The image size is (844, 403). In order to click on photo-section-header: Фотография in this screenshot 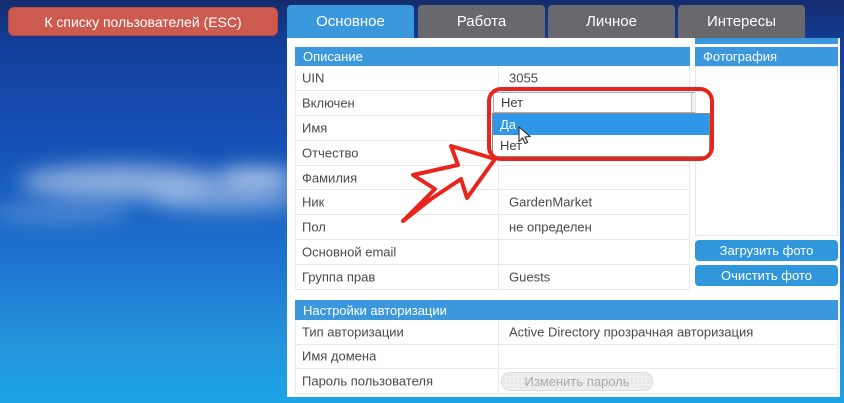, I will do `click(766, 56)`.